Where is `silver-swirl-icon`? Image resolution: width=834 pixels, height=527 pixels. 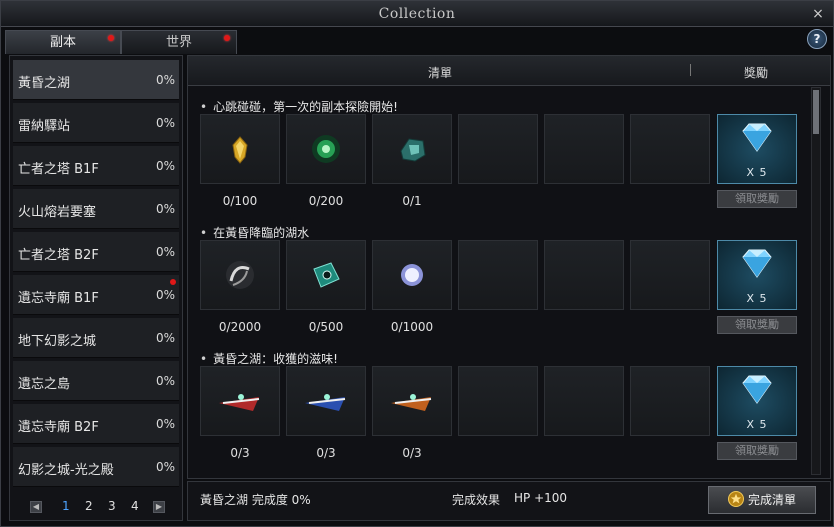 silver-swirl-icon is located at coordinates (240, 275).